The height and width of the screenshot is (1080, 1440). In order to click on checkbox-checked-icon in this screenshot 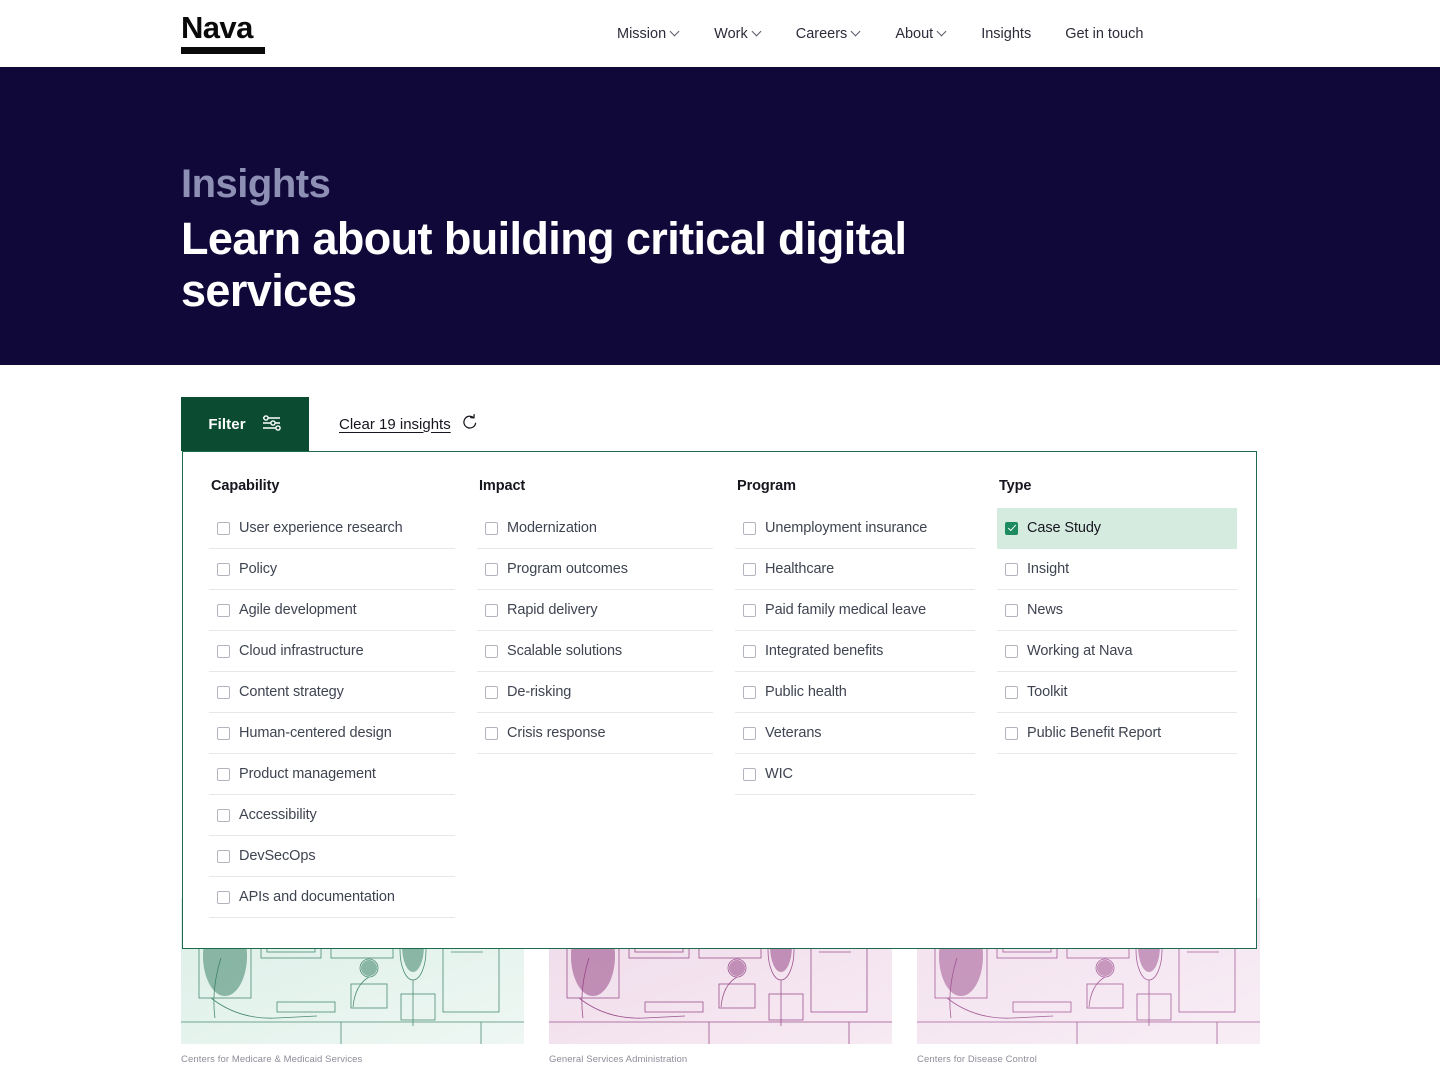, I will do `click(1011, 528)`.